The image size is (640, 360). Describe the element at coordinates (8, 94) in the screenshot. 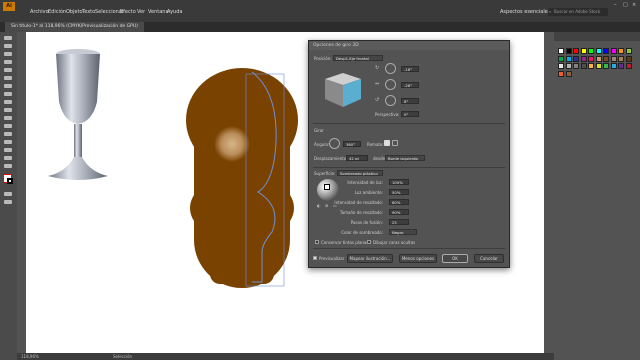

I see `rectangle-tool-icon` at that location.